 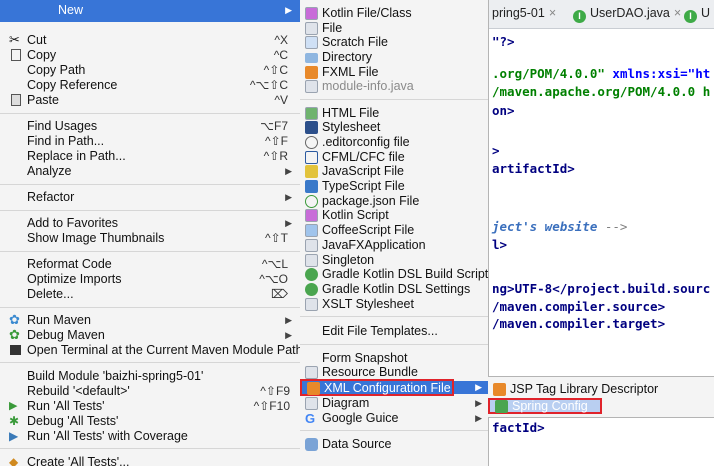 What do you see at coordinates (394, 171) in the screenshot?
I see `menu-item-javascript-file: JavaScript File` at bounding box center [394, 171].